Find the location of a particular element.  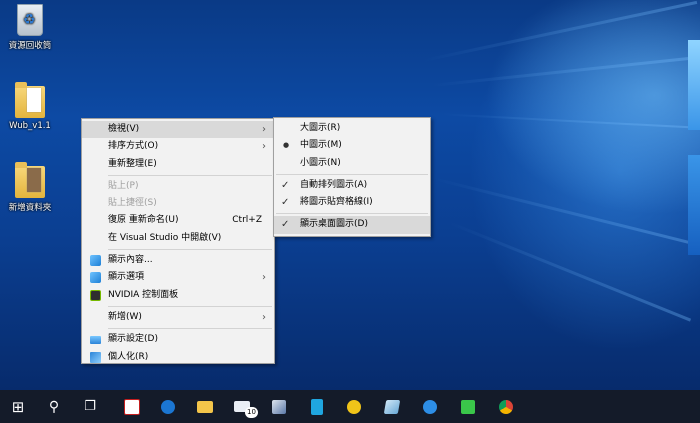

menu-item-label: 顯示選項 is located at coordinates (126, 277).